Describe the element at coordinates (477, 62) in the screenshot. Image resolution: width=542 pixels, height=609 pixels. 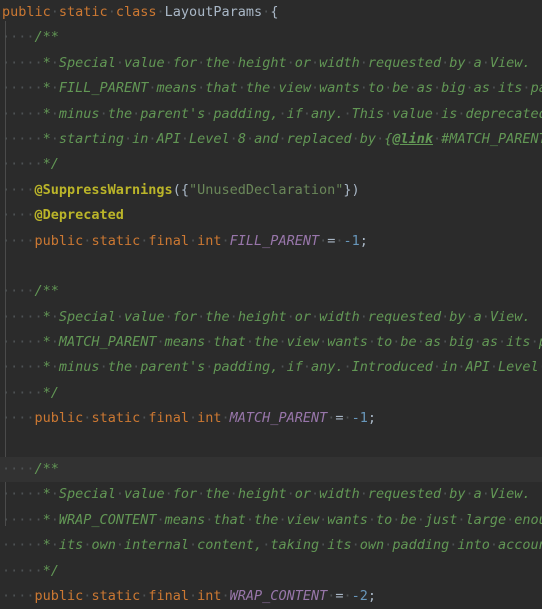
I see `code-token: a` at that location.